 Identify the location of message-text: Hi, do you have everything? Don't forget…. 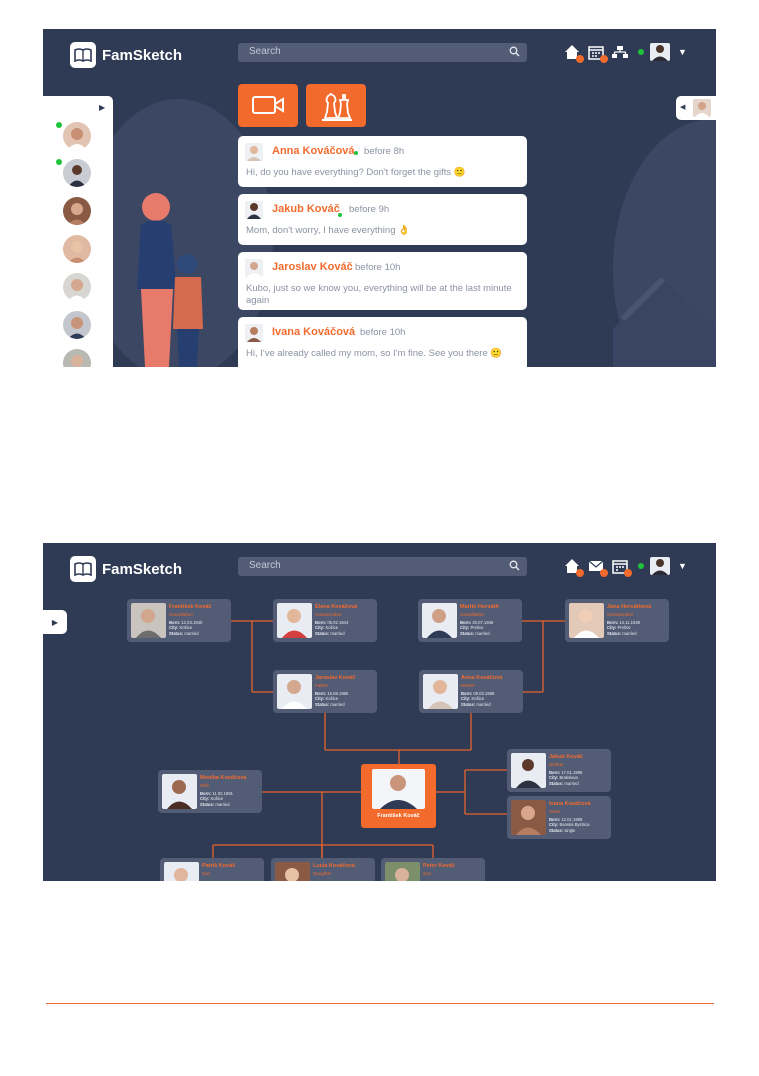
(356, 172).